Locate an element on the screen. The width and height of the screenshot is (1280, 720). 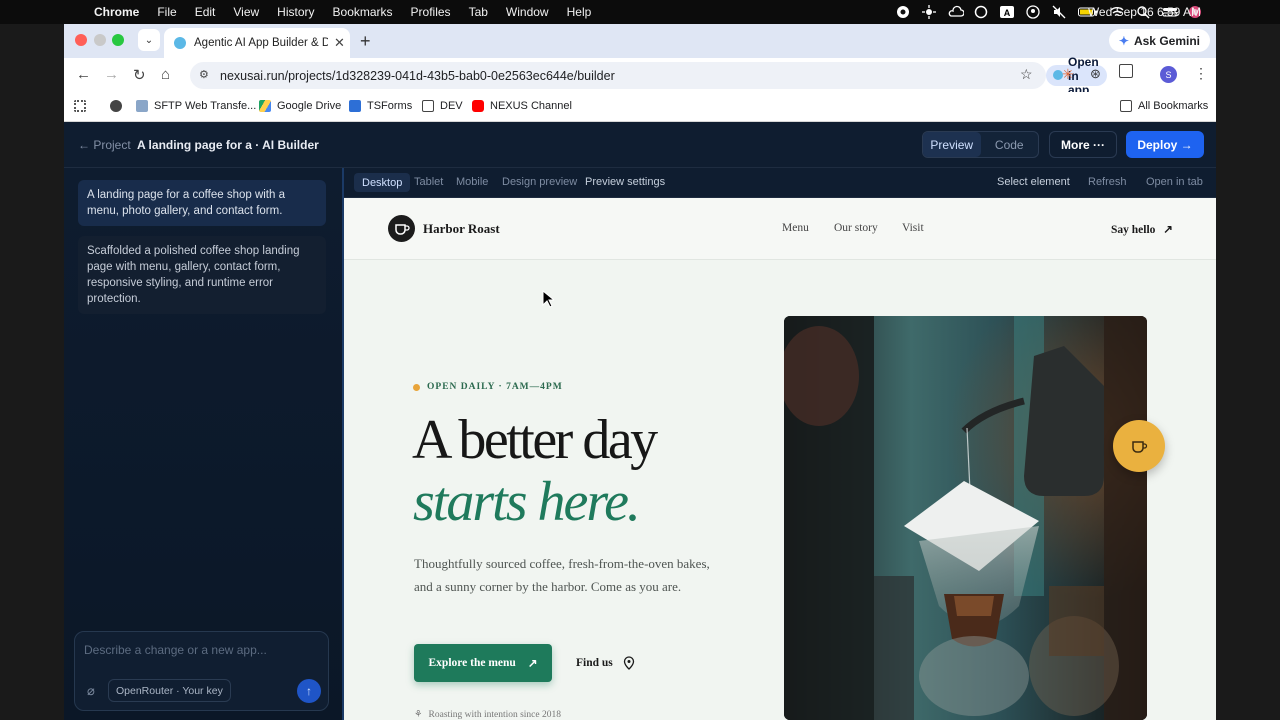
device-mobile: Mobile is located at coordinates (472, 182).